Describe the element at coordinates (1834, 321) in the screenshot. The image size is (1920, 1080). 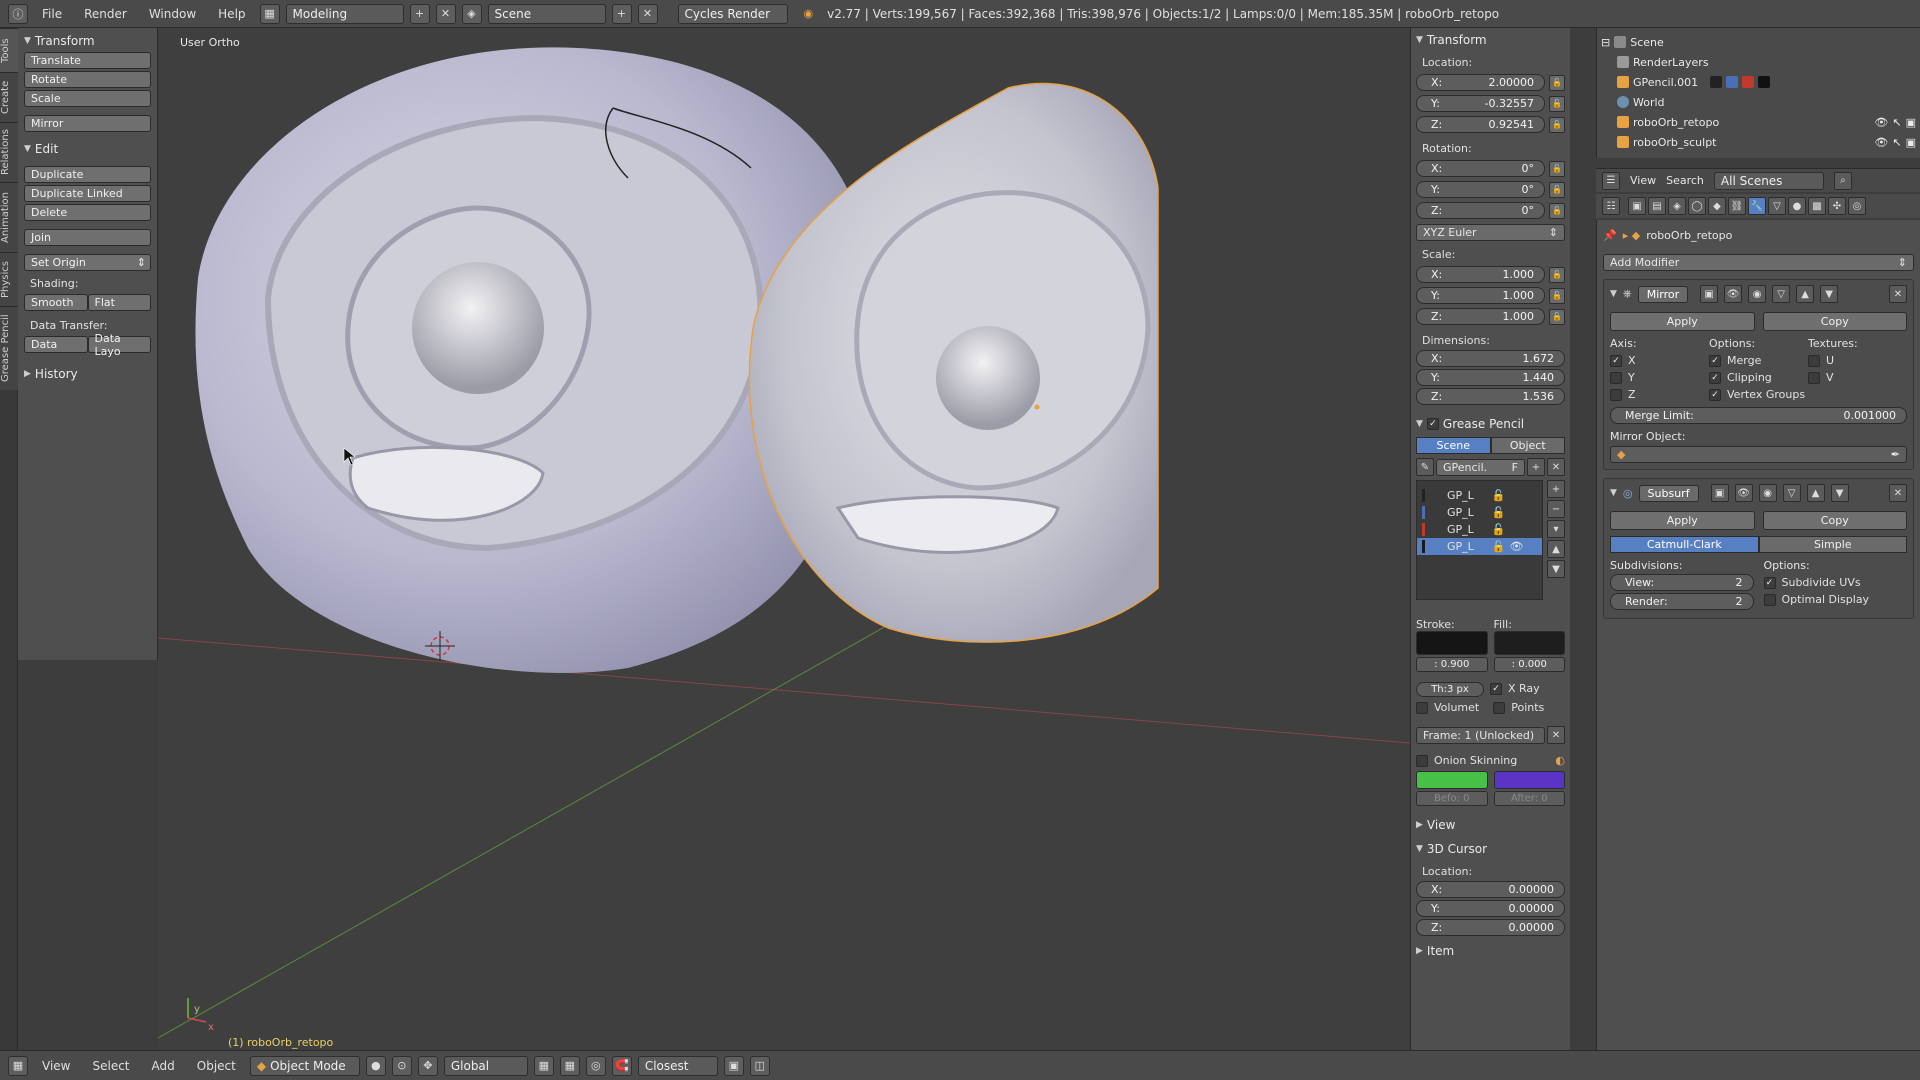
I see `copy-button: Copy` at that location.